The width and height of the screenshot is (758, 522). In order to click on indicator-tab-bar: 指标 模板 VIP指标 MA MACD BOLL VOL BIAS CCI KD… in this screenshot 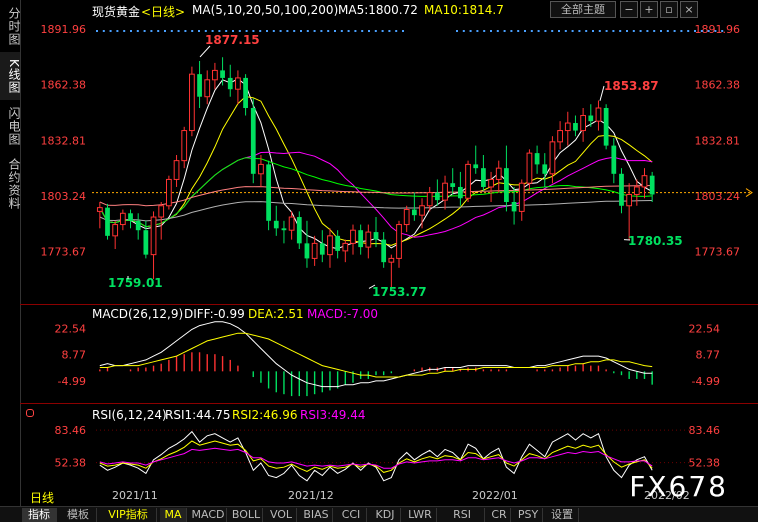, I will do `click(379, 514)`.